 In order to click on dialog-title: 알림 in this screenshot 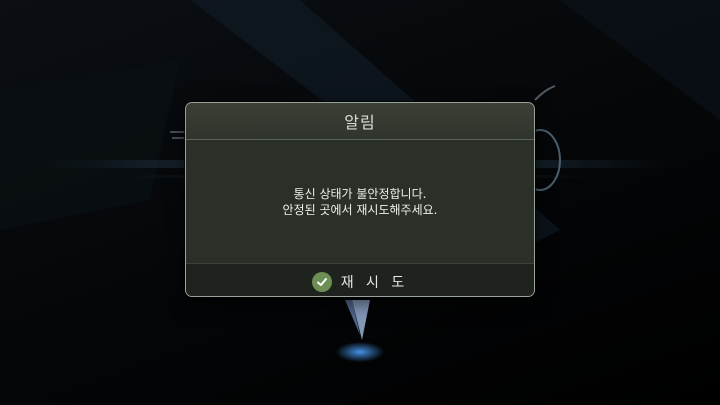, I will do `click(360, 122)`.